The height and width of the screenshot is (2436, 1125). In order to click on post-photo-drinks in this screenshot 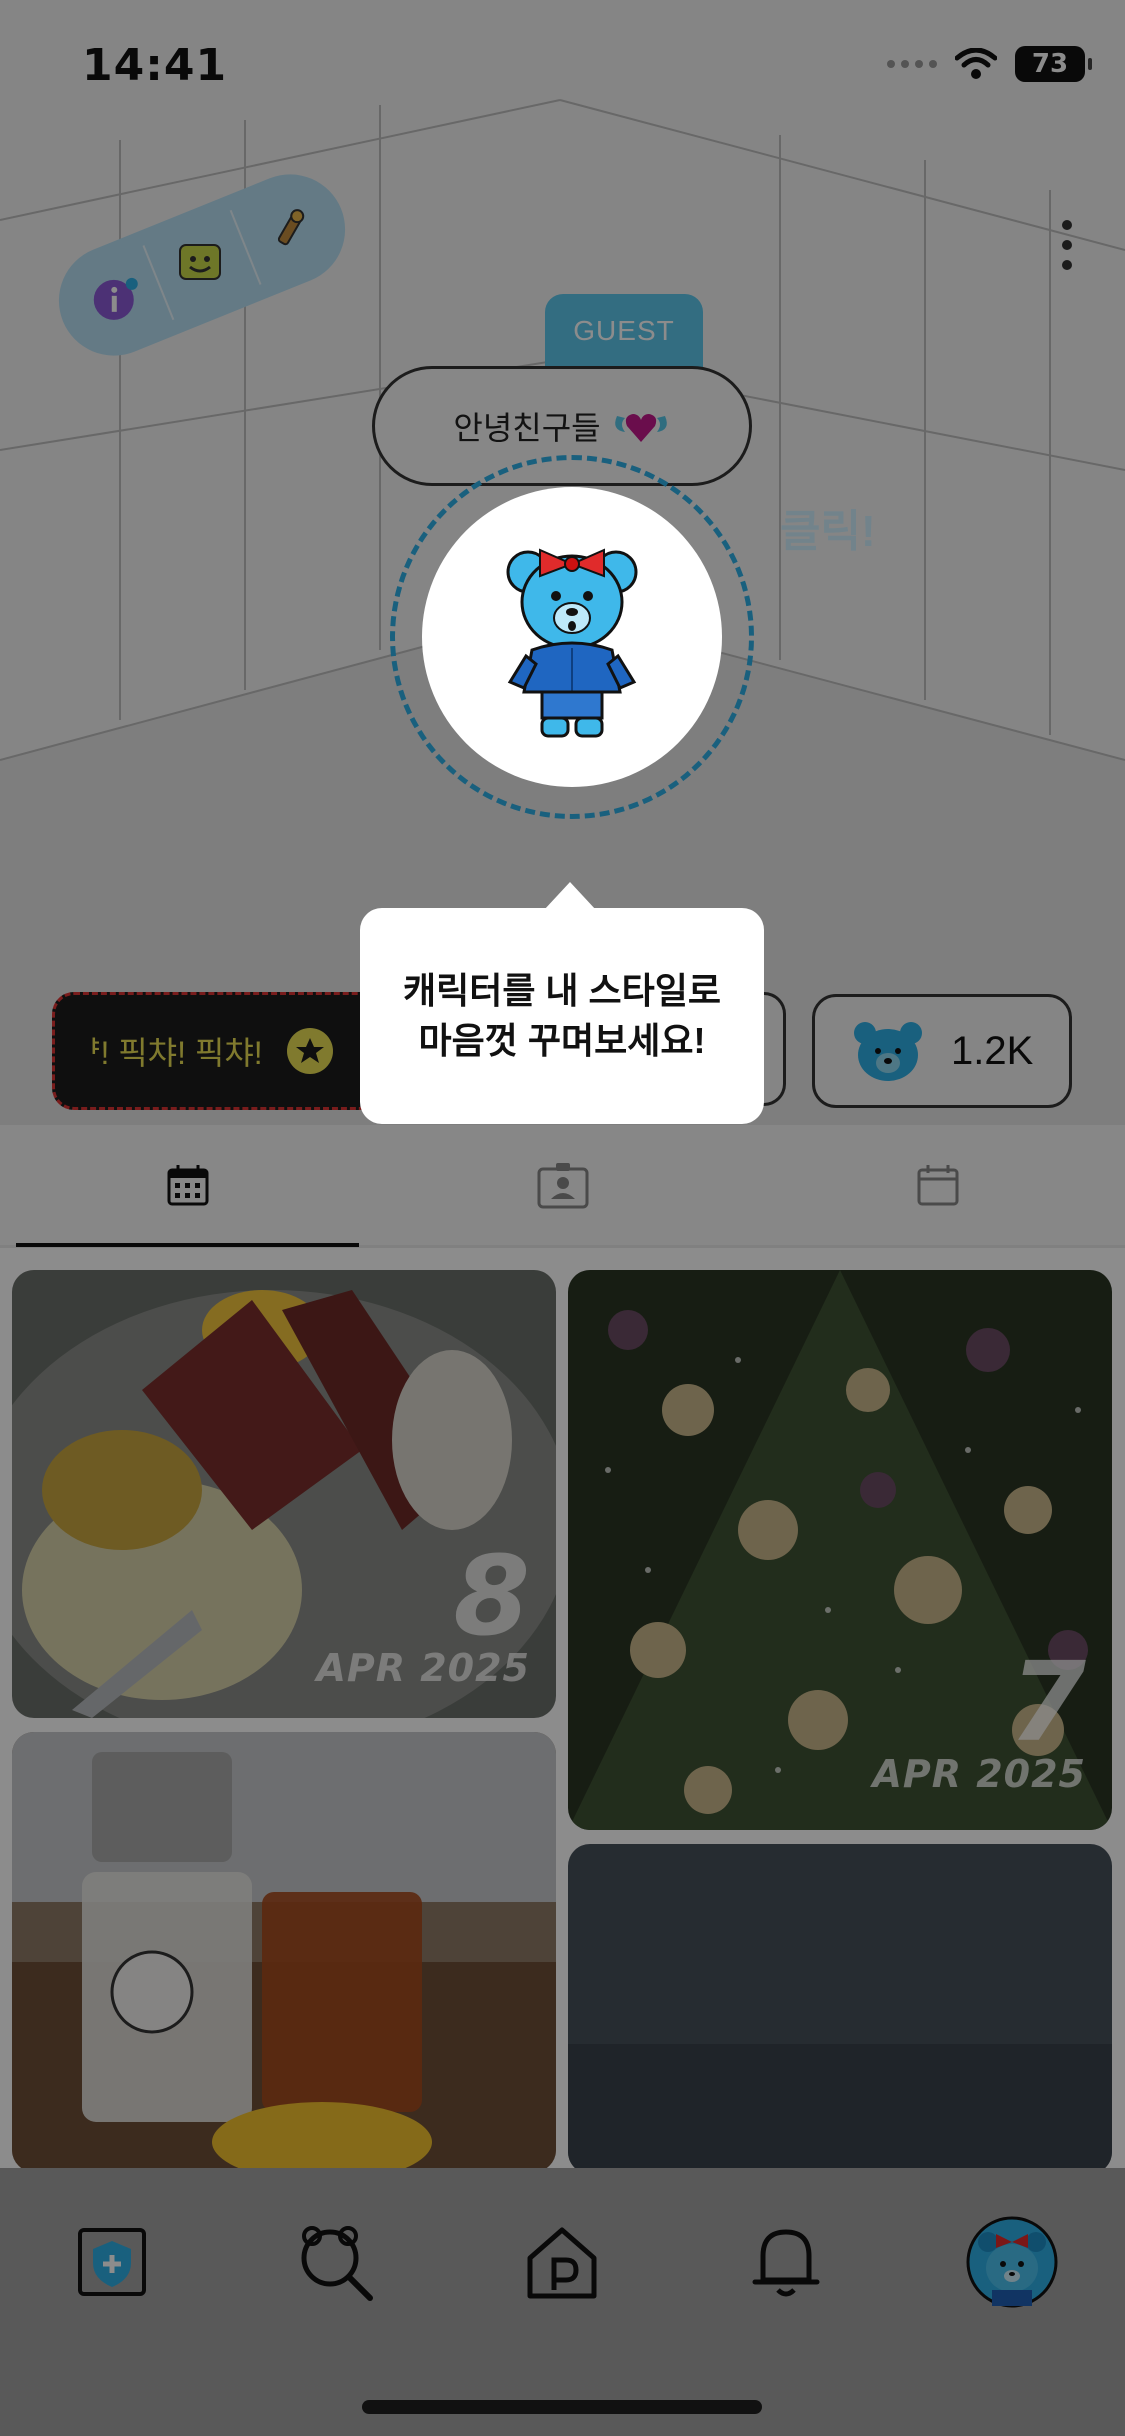, I will do `click(284, 1950)`.